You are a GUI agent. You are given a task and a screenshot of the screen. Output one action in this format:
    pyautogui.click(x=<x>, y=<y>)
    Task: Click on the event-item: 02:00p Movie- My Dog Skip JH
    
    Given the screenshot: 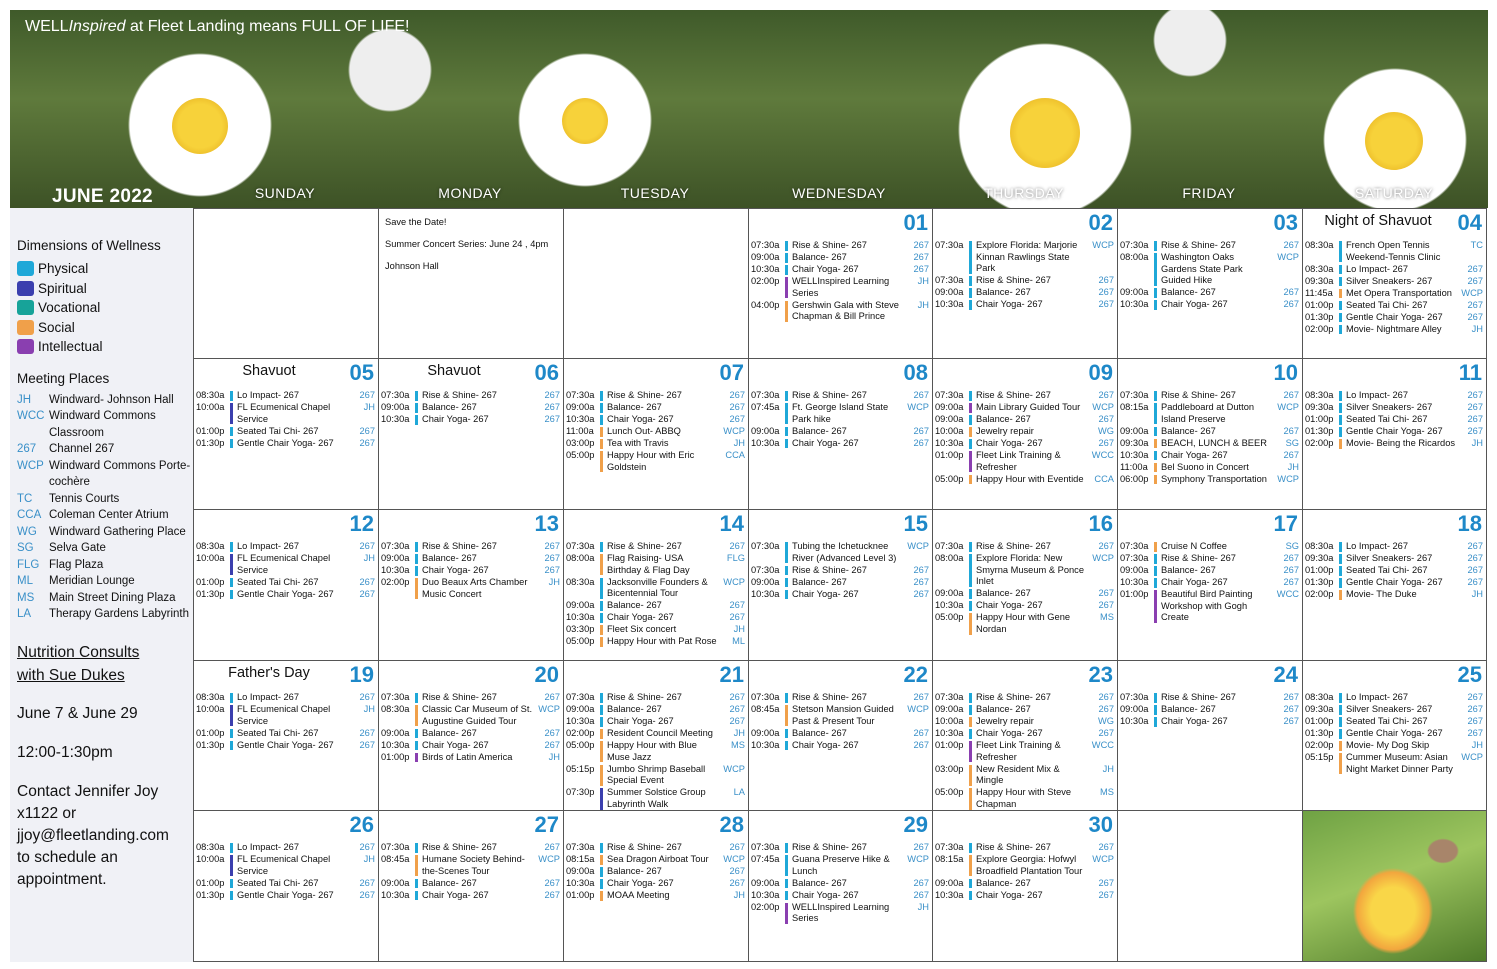 What is the action you would take?
    pyautogui.click(x=1394, y=746)
    